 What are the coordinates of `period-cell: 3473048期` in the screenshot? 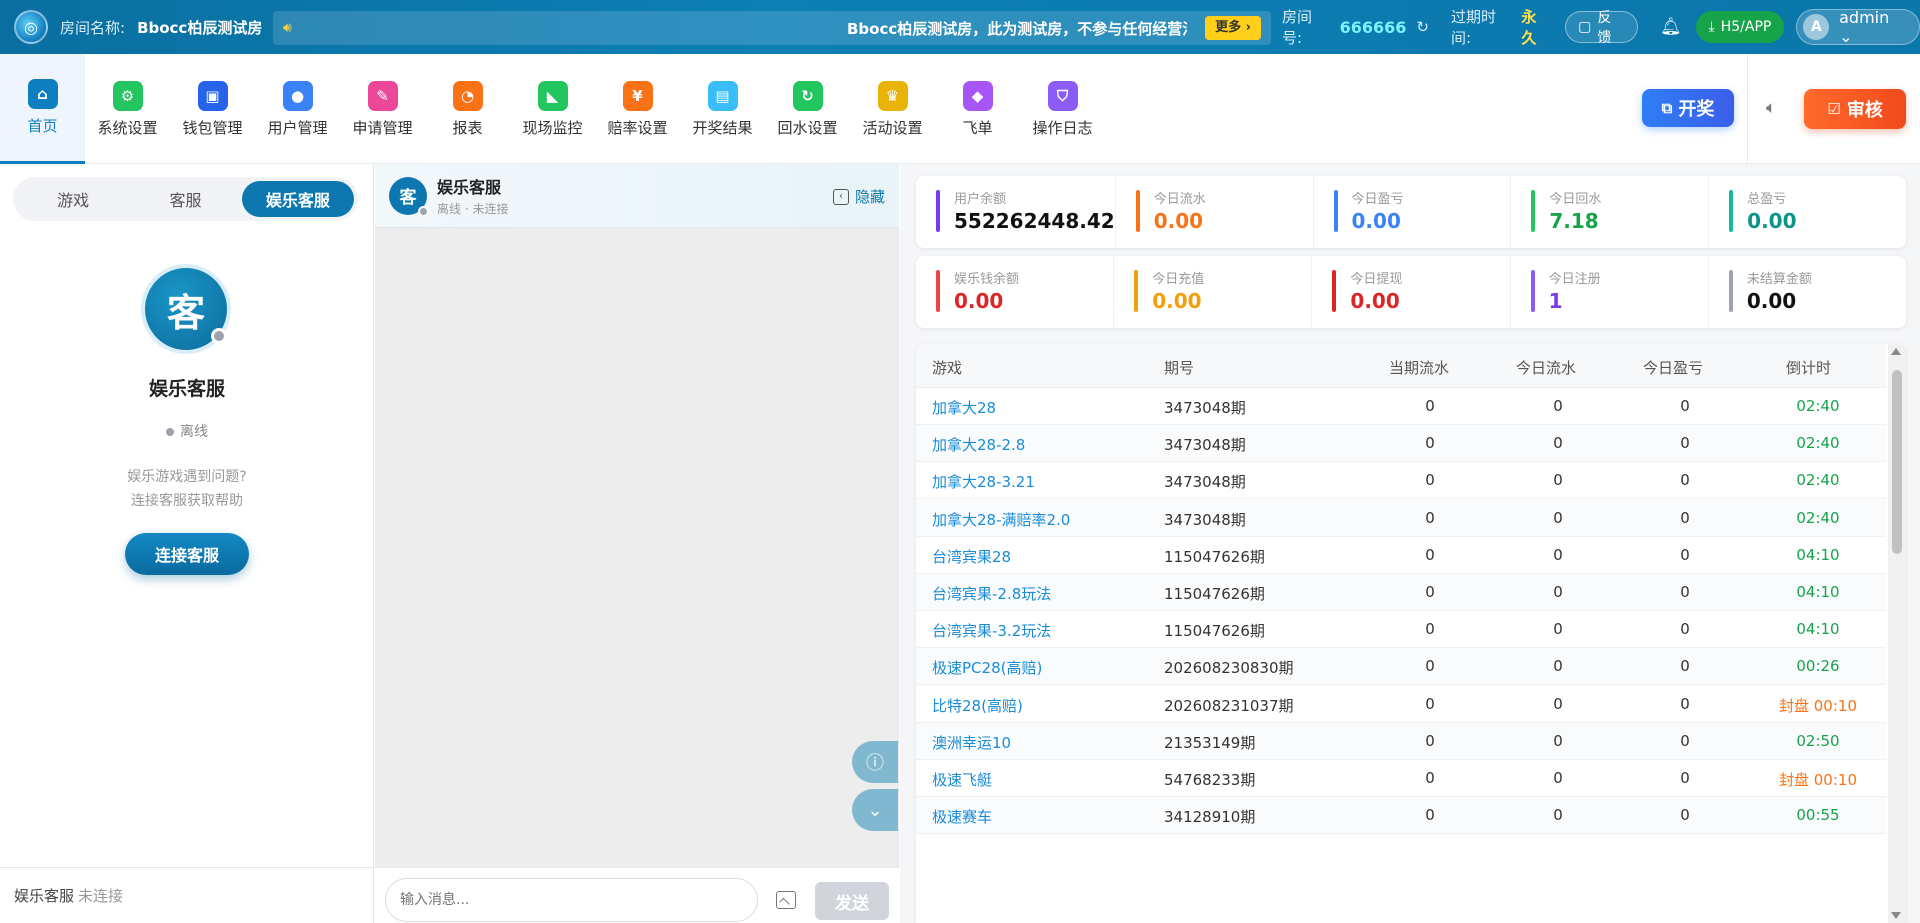 It's located at (1205, 408).